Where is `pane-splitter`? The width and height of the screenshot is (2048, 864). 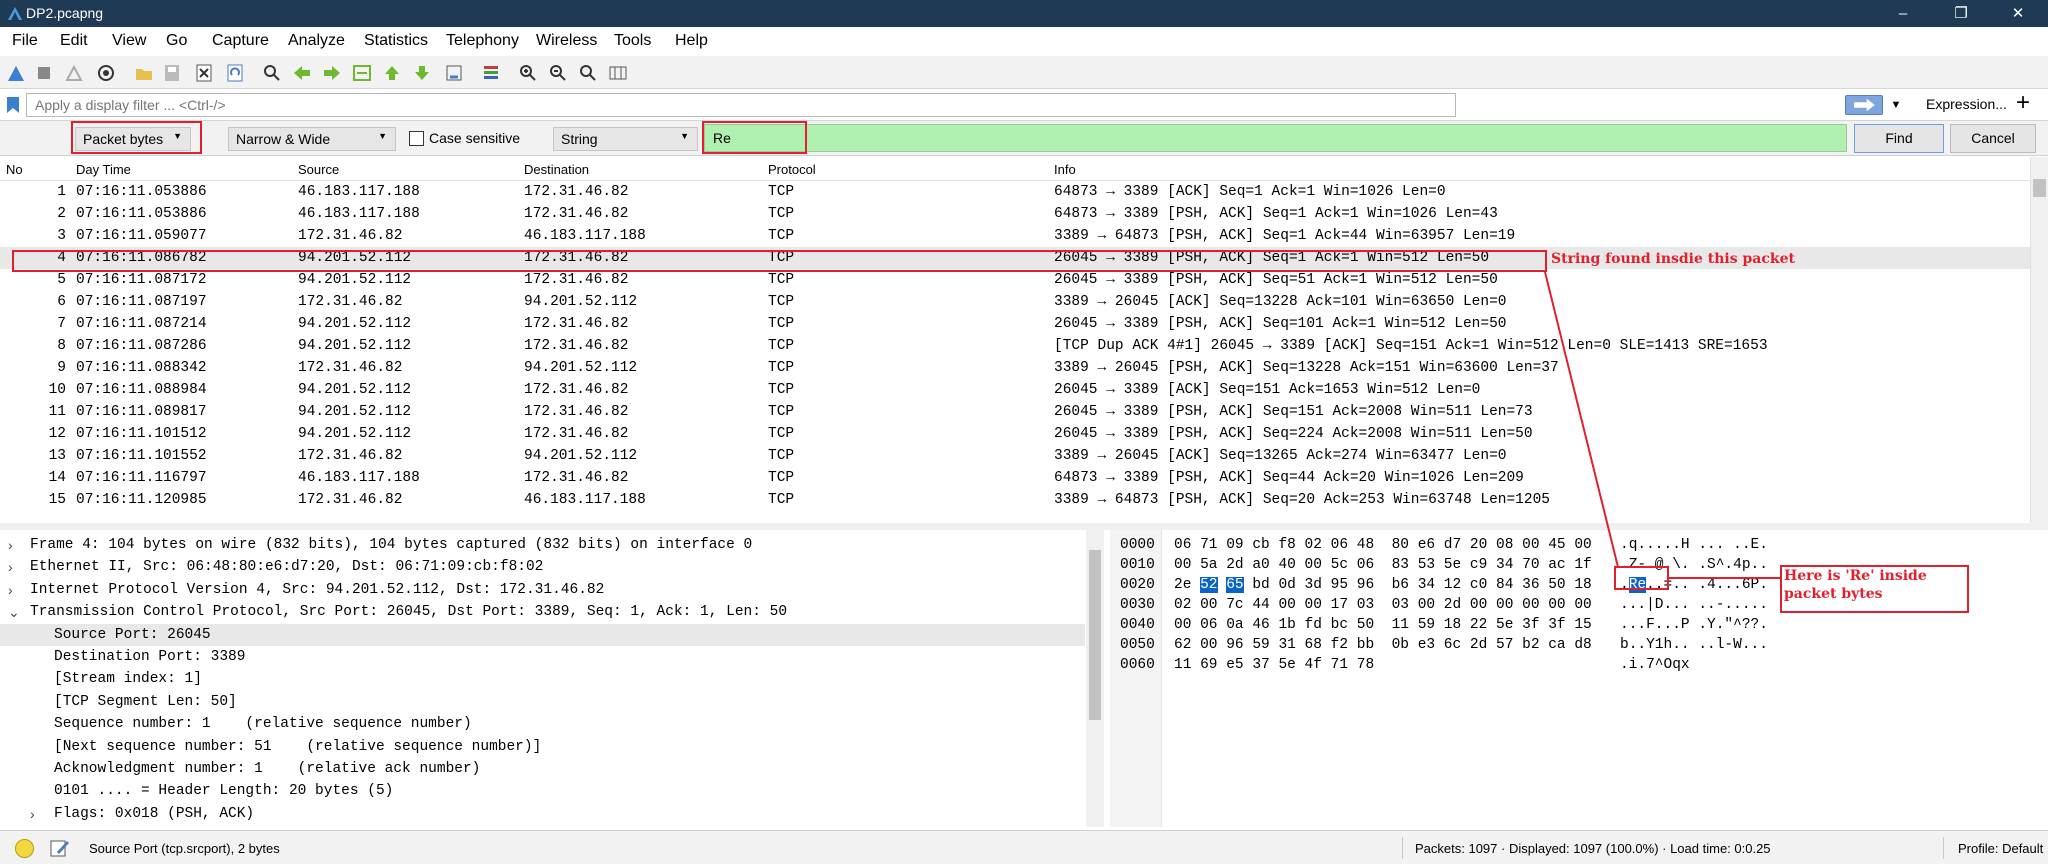 pane-splitter is located at coordinates (1024, 526).